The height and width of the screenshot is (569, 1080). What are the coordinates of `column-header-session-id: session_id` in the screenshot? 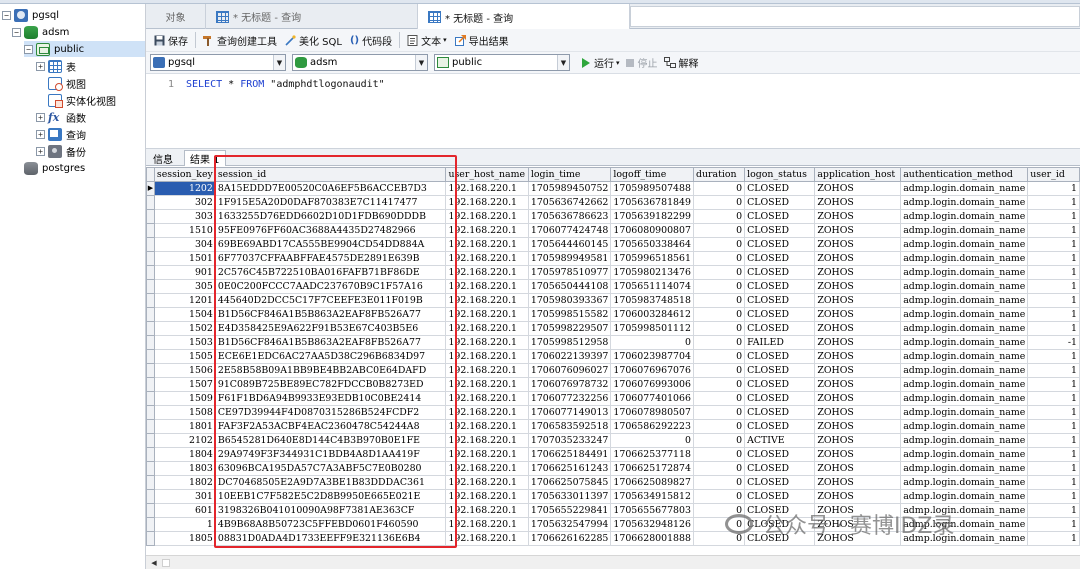 It's located at (330, 174).